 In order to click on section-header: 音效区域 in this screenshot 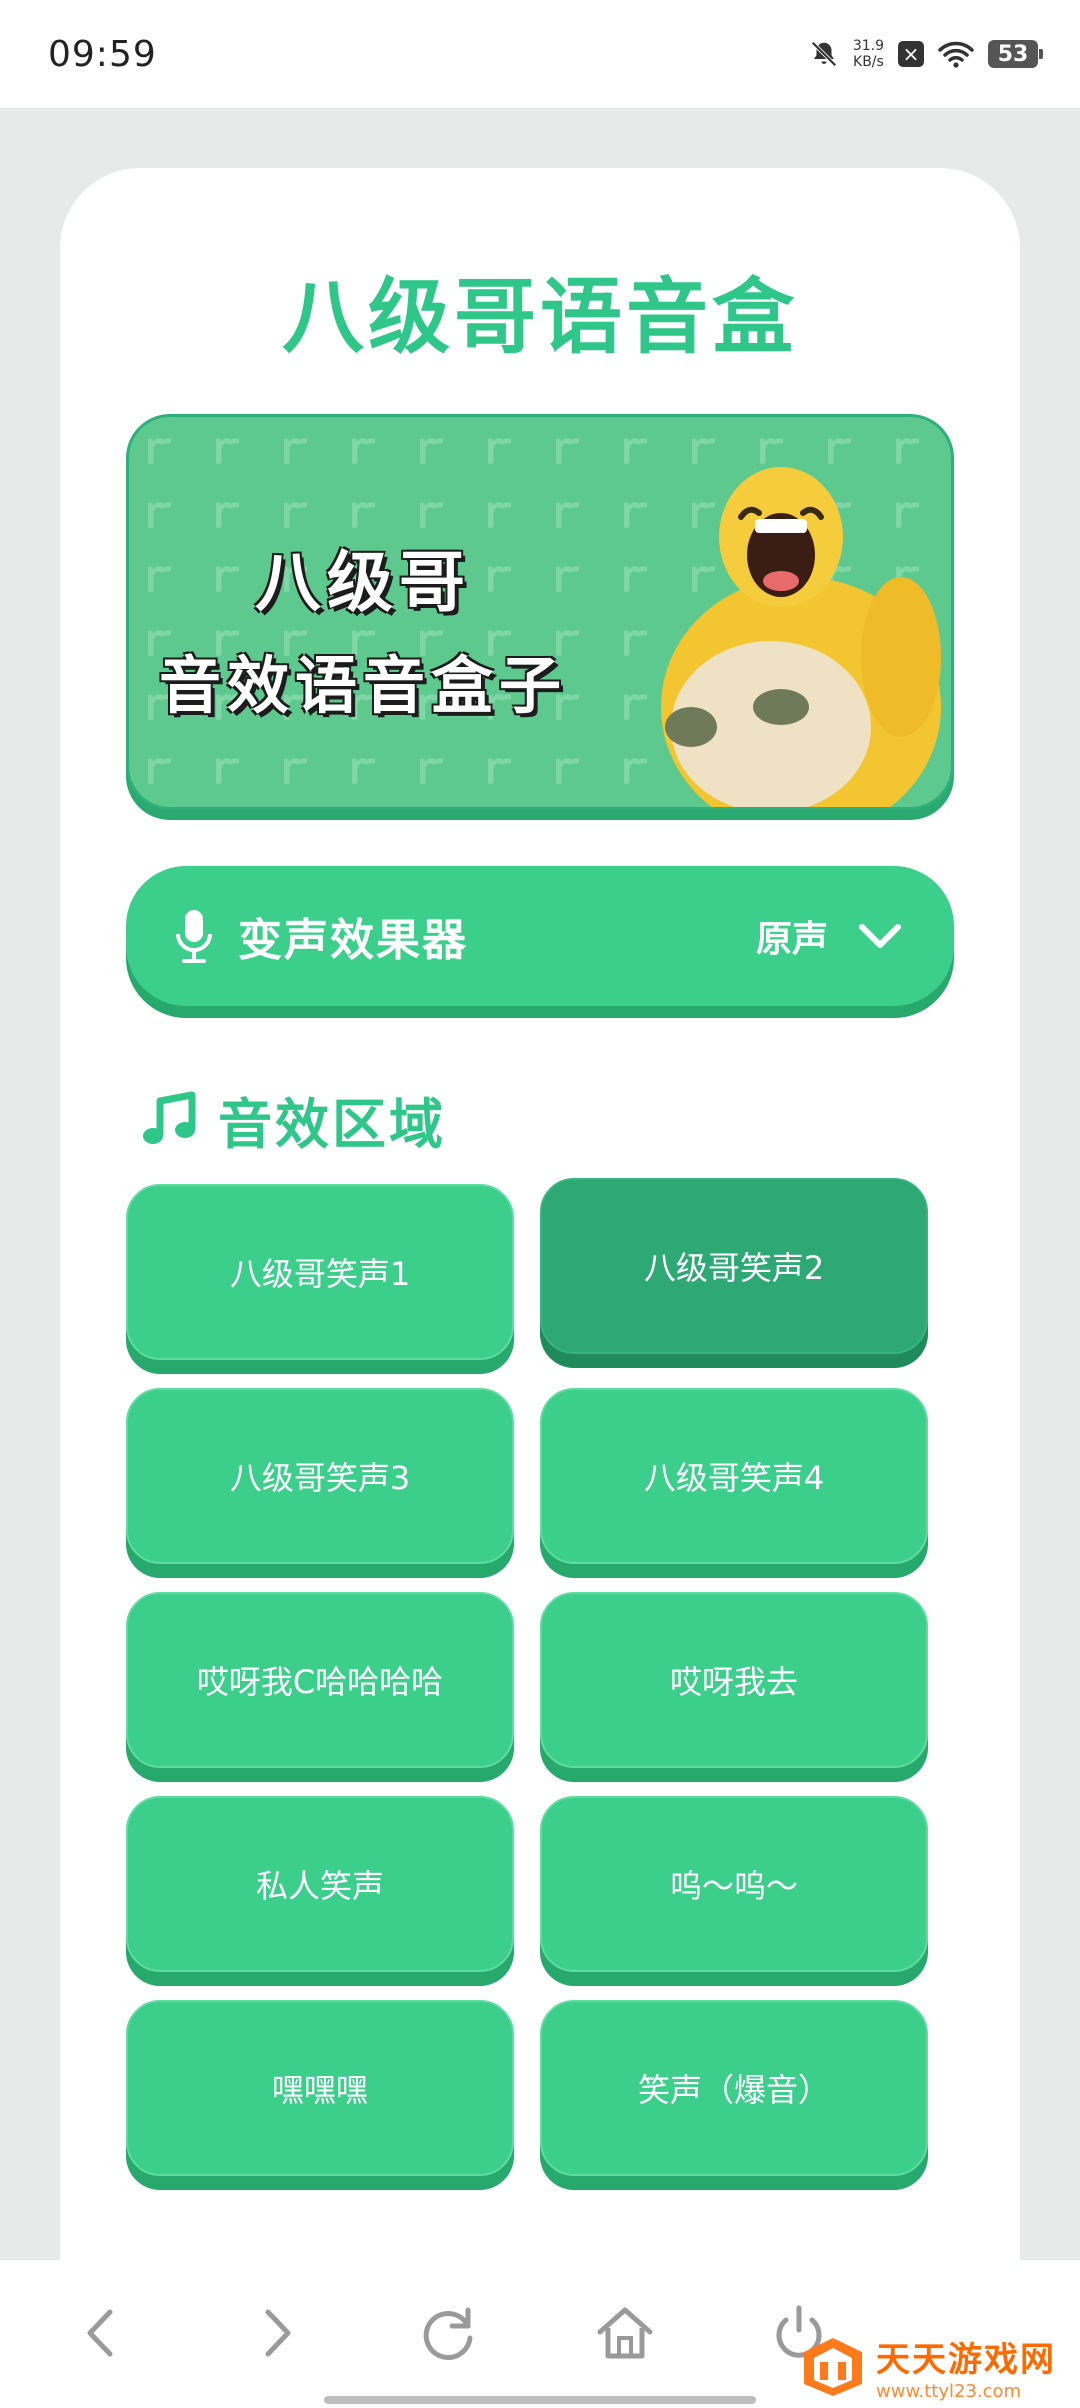, I will do `click(293, 1119)`.